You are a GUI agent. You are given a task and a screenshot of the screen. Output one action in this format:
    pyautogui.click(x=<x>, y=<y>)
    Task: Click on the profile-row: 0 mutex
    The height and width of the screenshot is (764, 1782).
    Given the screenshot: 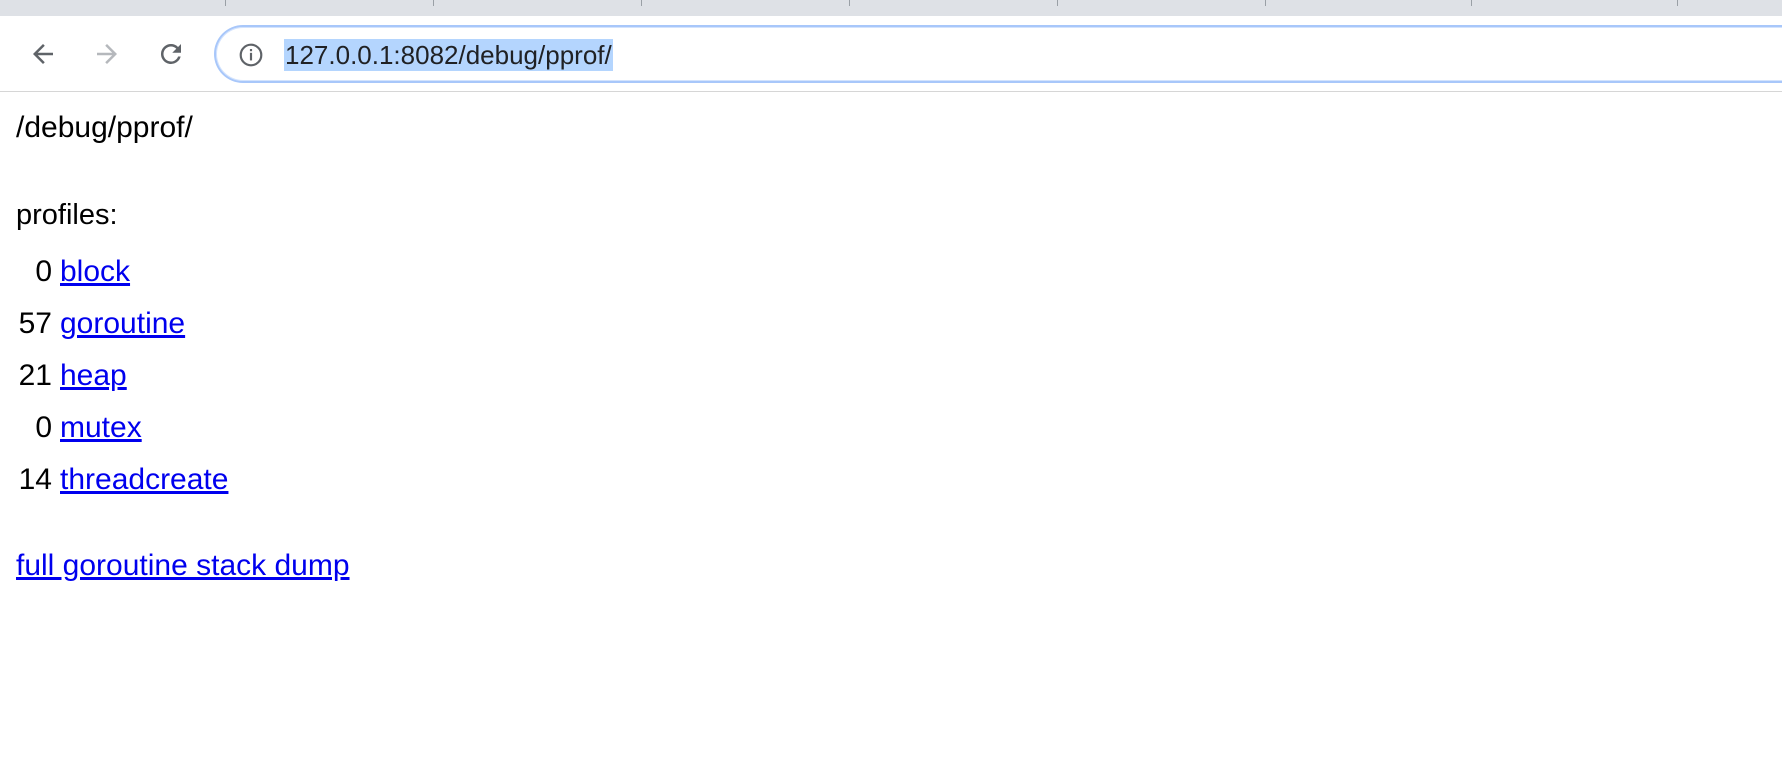 What is the action you would take?
    pyautogui.click(x=122, y=428)
    